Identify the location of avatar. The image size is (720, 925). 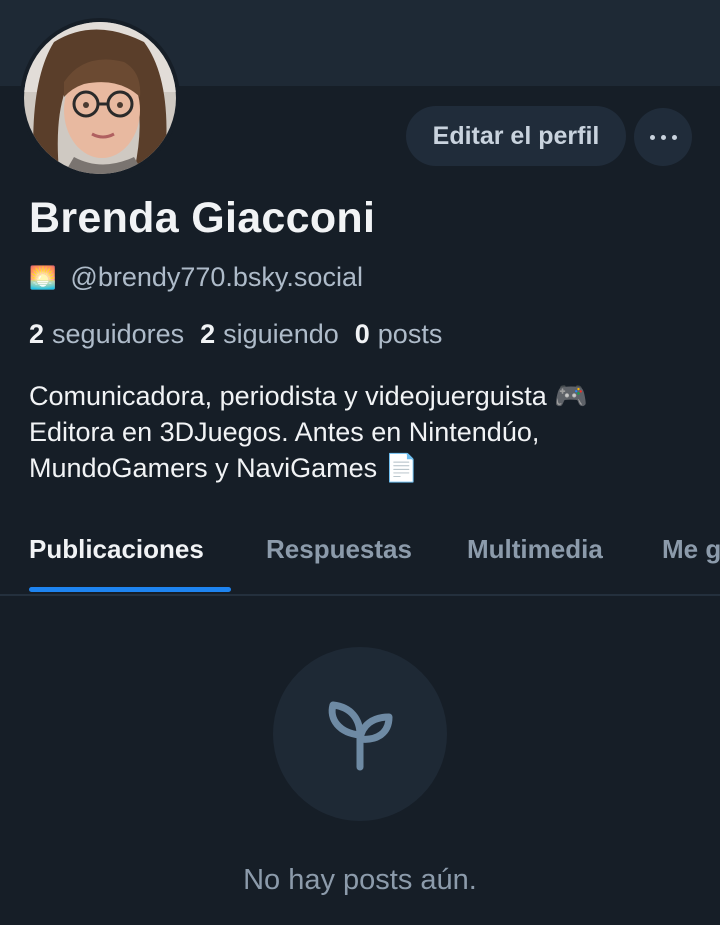
(100, 98).